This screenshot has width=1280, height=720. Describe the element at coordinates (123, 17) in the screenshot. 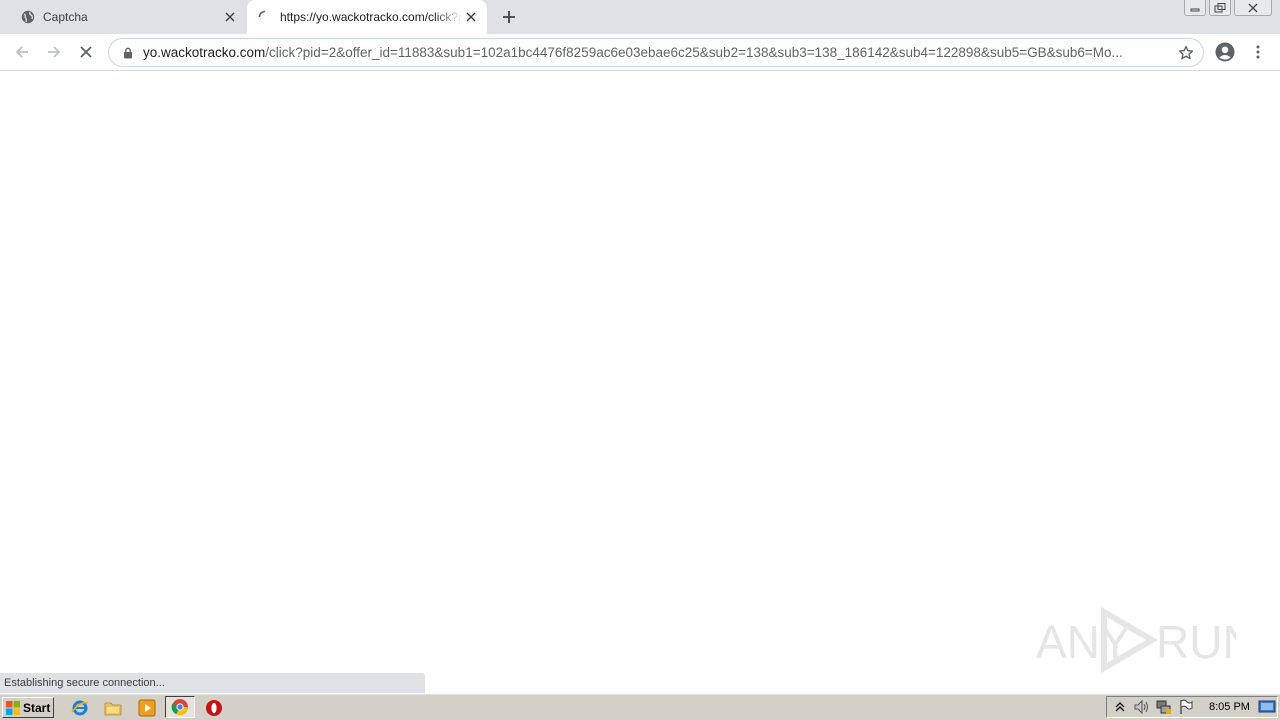

I see `tab-captcha: Captcha` at that location.